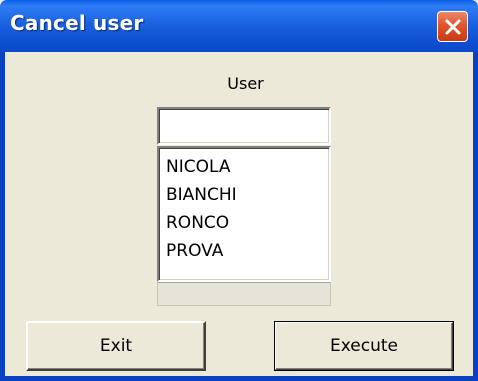 The height and width of the screenshot is (381, 478). What do you see at coordinates (2, 216) in the screenshot?
I see `window-frame-left` at bounding box center [2, 216].